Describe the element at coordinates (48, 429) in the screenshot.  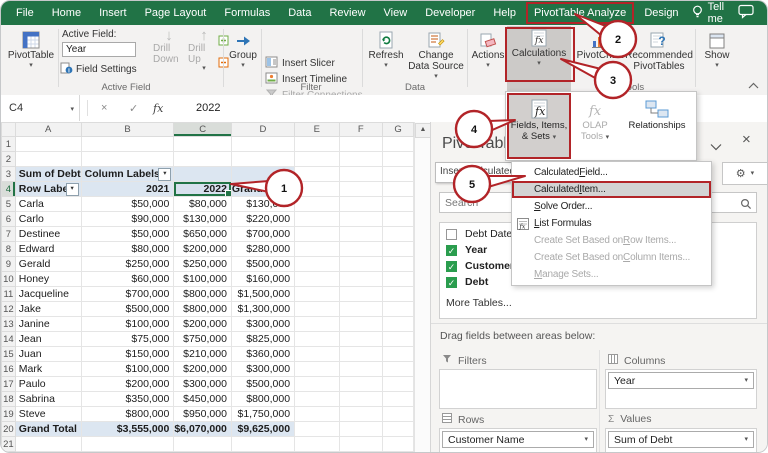
I see `cell-A20: Grand Total` at that location.